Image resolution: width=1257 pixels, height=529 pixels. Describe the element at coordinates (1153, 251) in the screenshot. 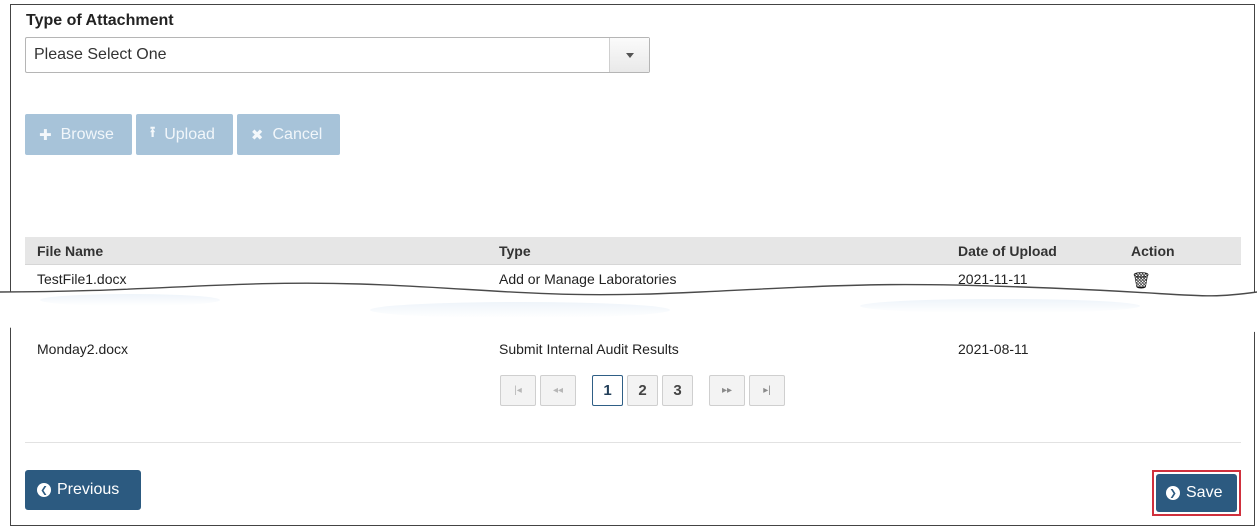

I see `column-header-action: Action` at that location.